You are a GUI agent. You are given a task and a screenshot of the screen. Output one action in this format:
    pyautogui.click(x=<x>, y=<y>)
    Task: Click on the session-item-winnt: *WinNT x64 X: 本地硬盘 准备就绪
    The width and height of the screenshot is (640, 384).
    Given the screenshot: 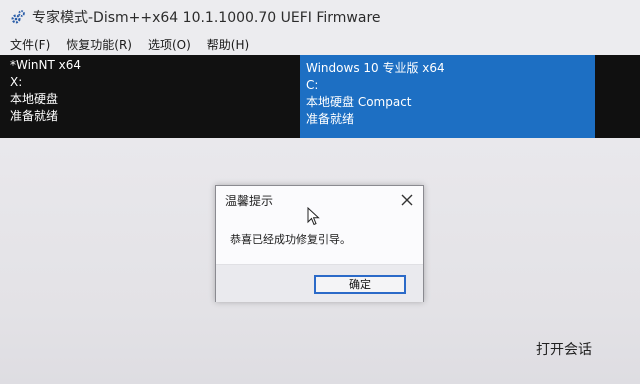 What is the action you would take?
    pyautogui.click(x=150, y=96)
    